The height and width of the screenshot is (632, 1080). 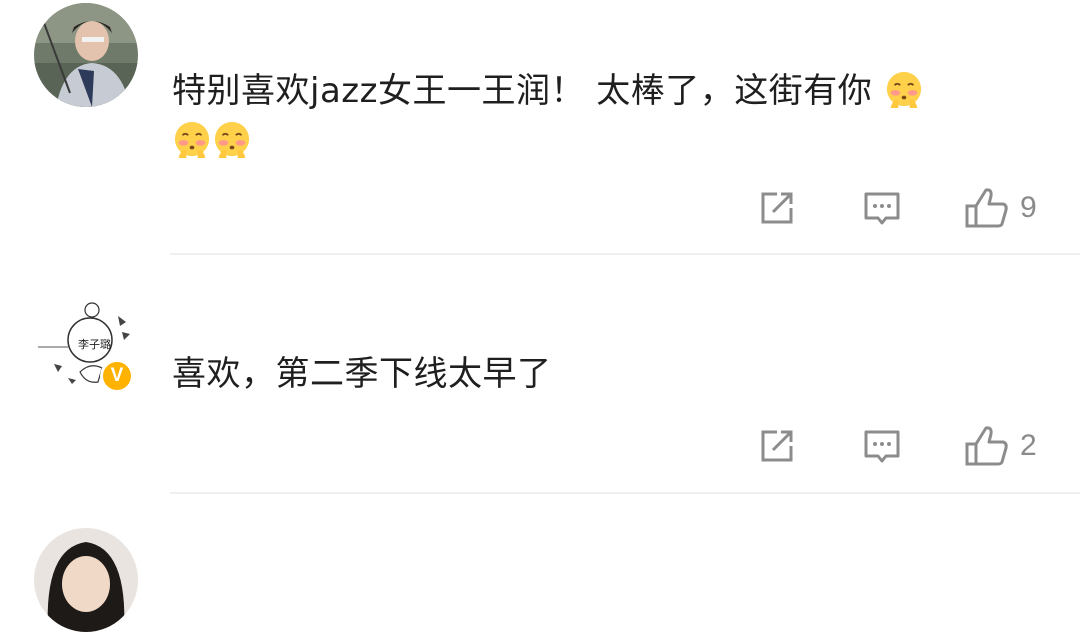 What do you see at coordinates (612, 374) in the screenshot?
I see `comment-text: 喜欢，第二季下线太早了` at bounding box center [612, 374].